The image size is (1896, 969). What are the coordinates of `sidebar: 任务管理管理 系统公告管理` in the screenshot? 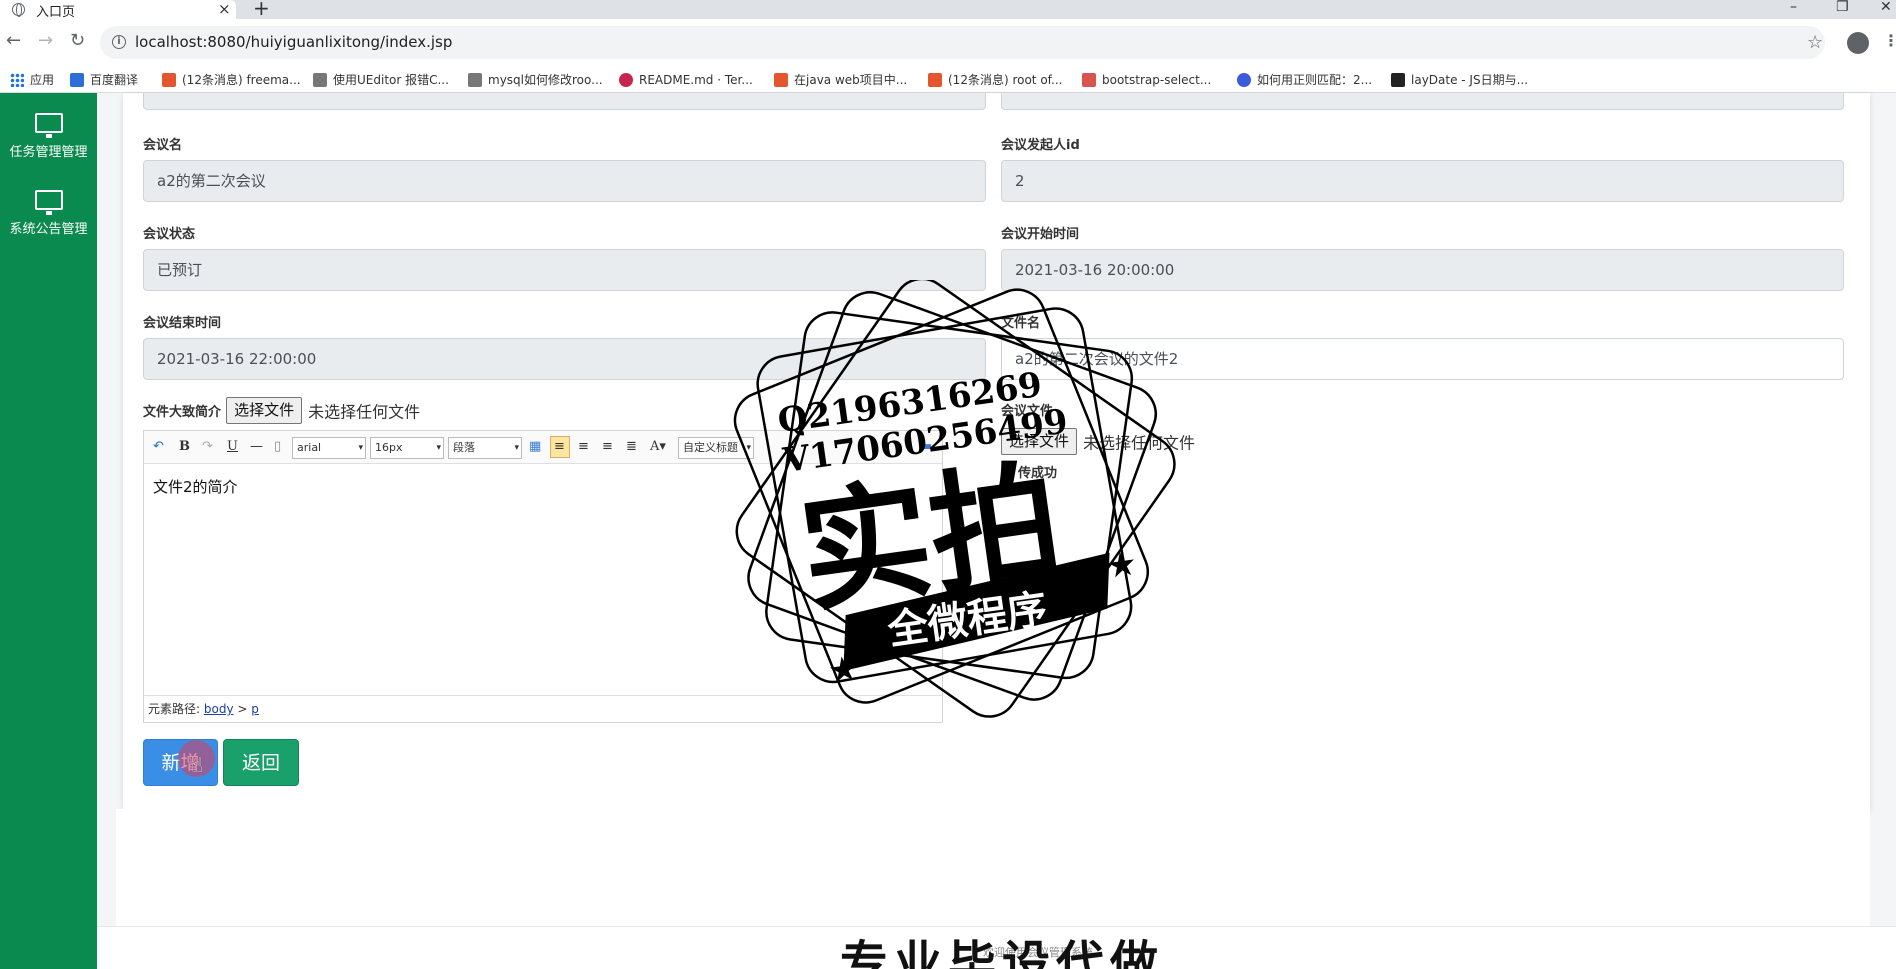 It's located at (48, 531).